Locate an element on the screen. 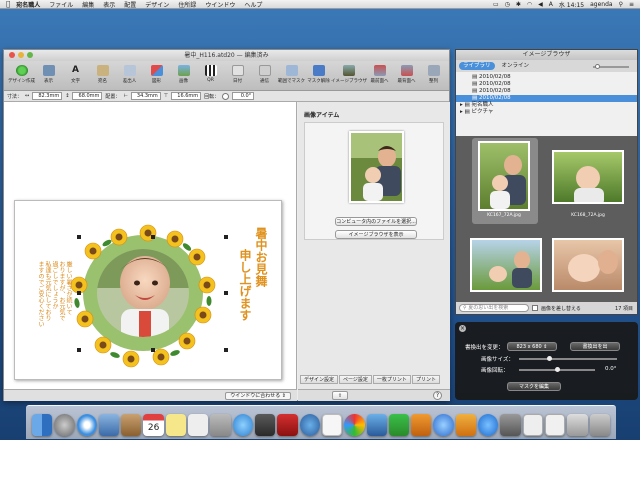 The image size is (640, 480). close-icon is located at coordinates (12, 55).